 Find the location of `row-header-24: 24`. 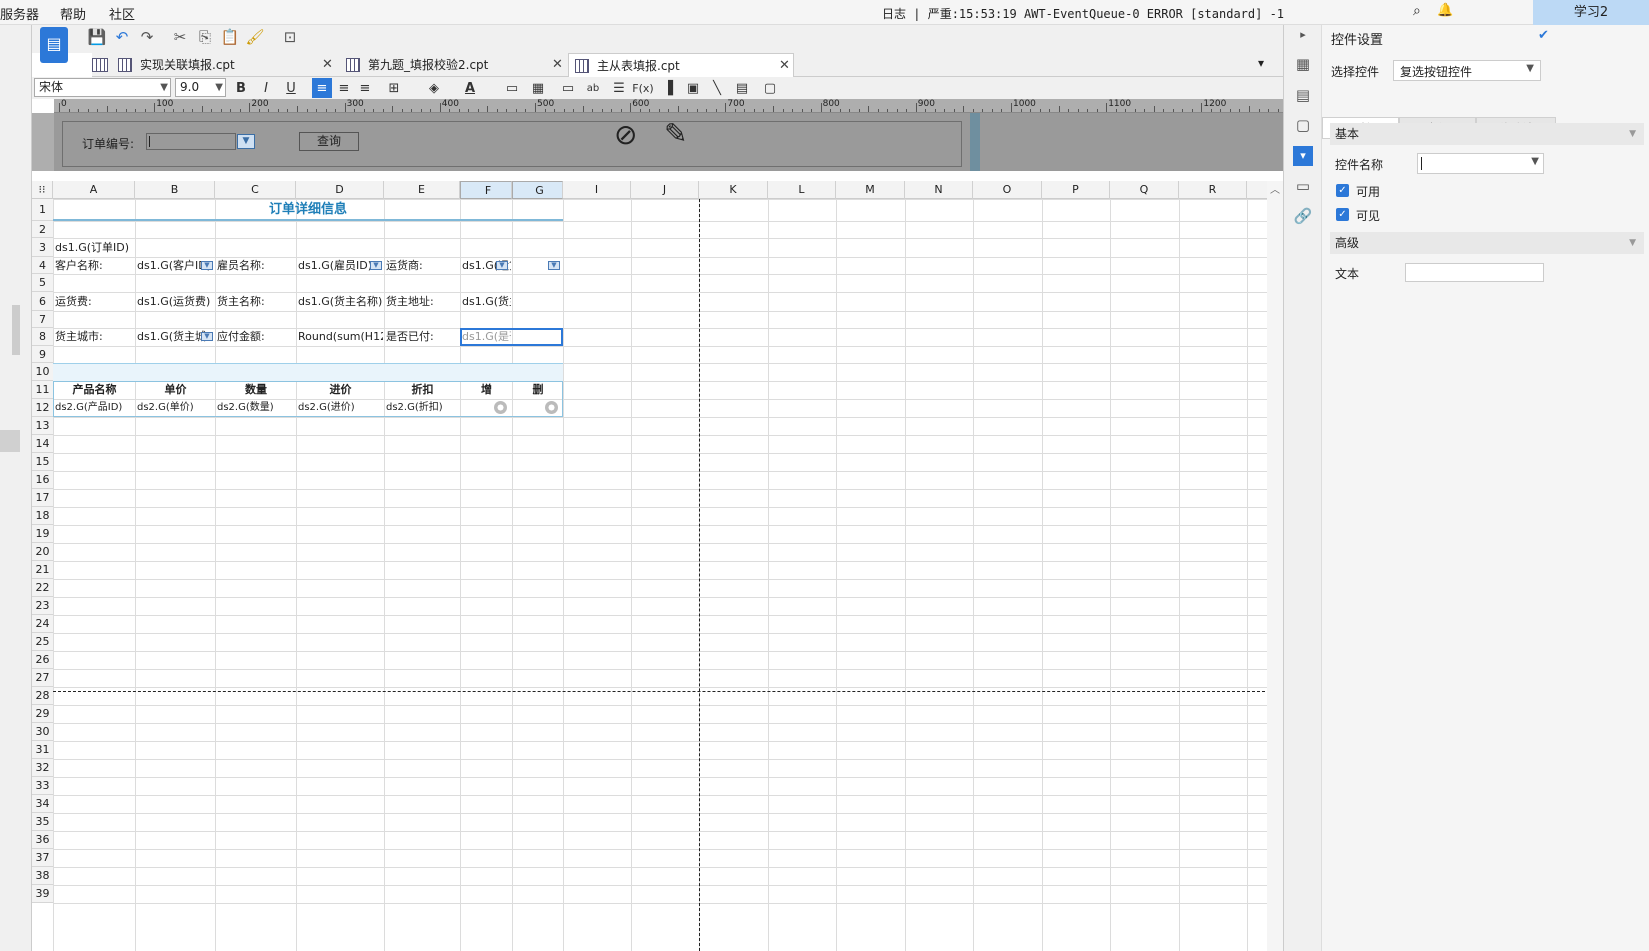

row-header-24: 24 is located at coordinates (42, 624).